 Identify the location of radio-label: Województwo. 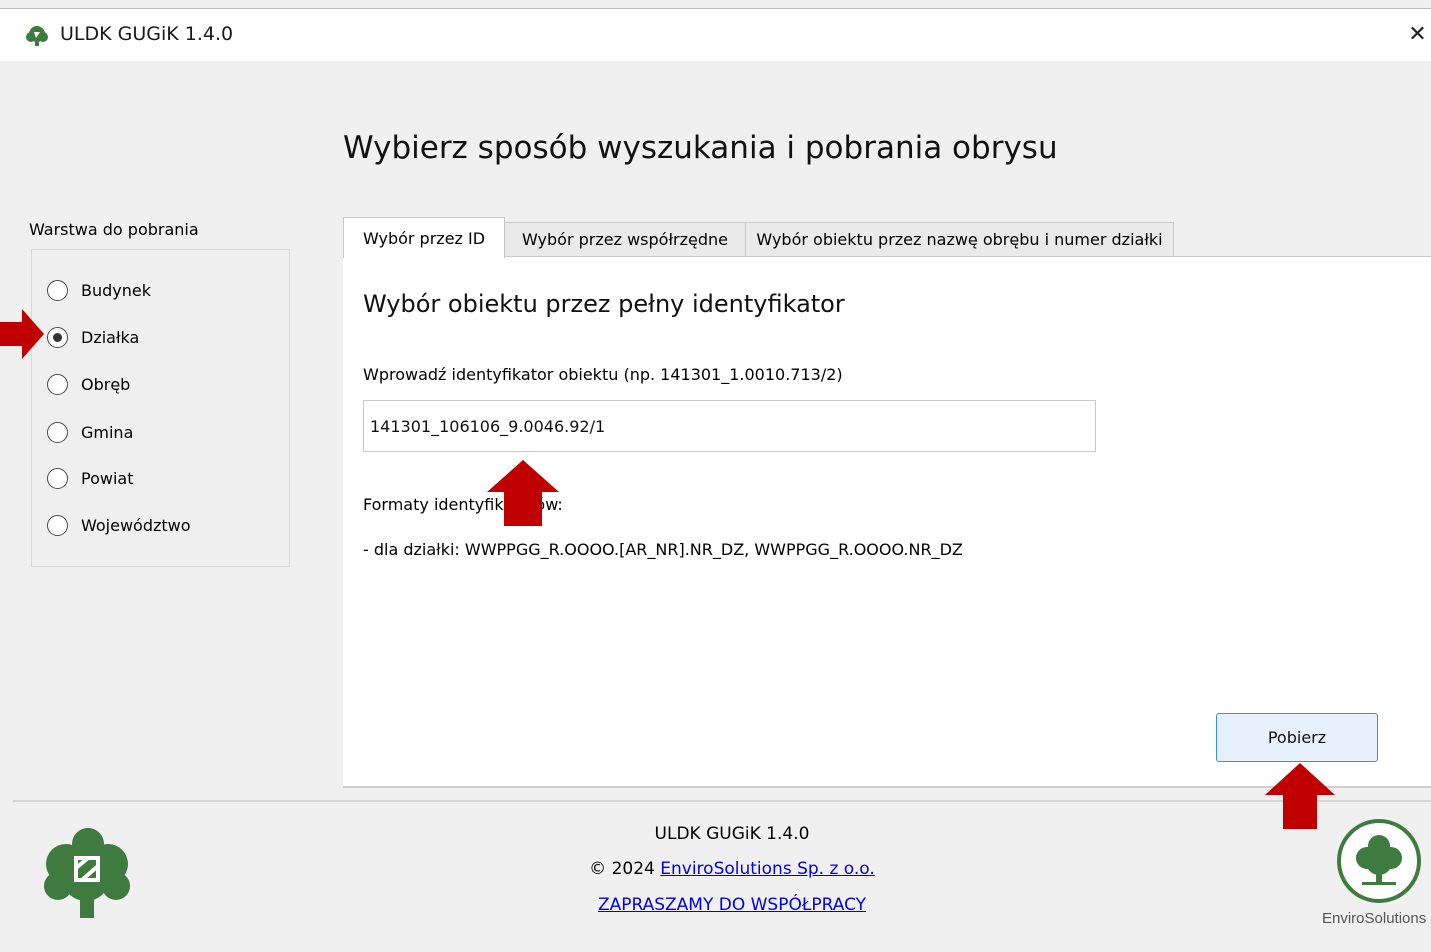
(136, 525).